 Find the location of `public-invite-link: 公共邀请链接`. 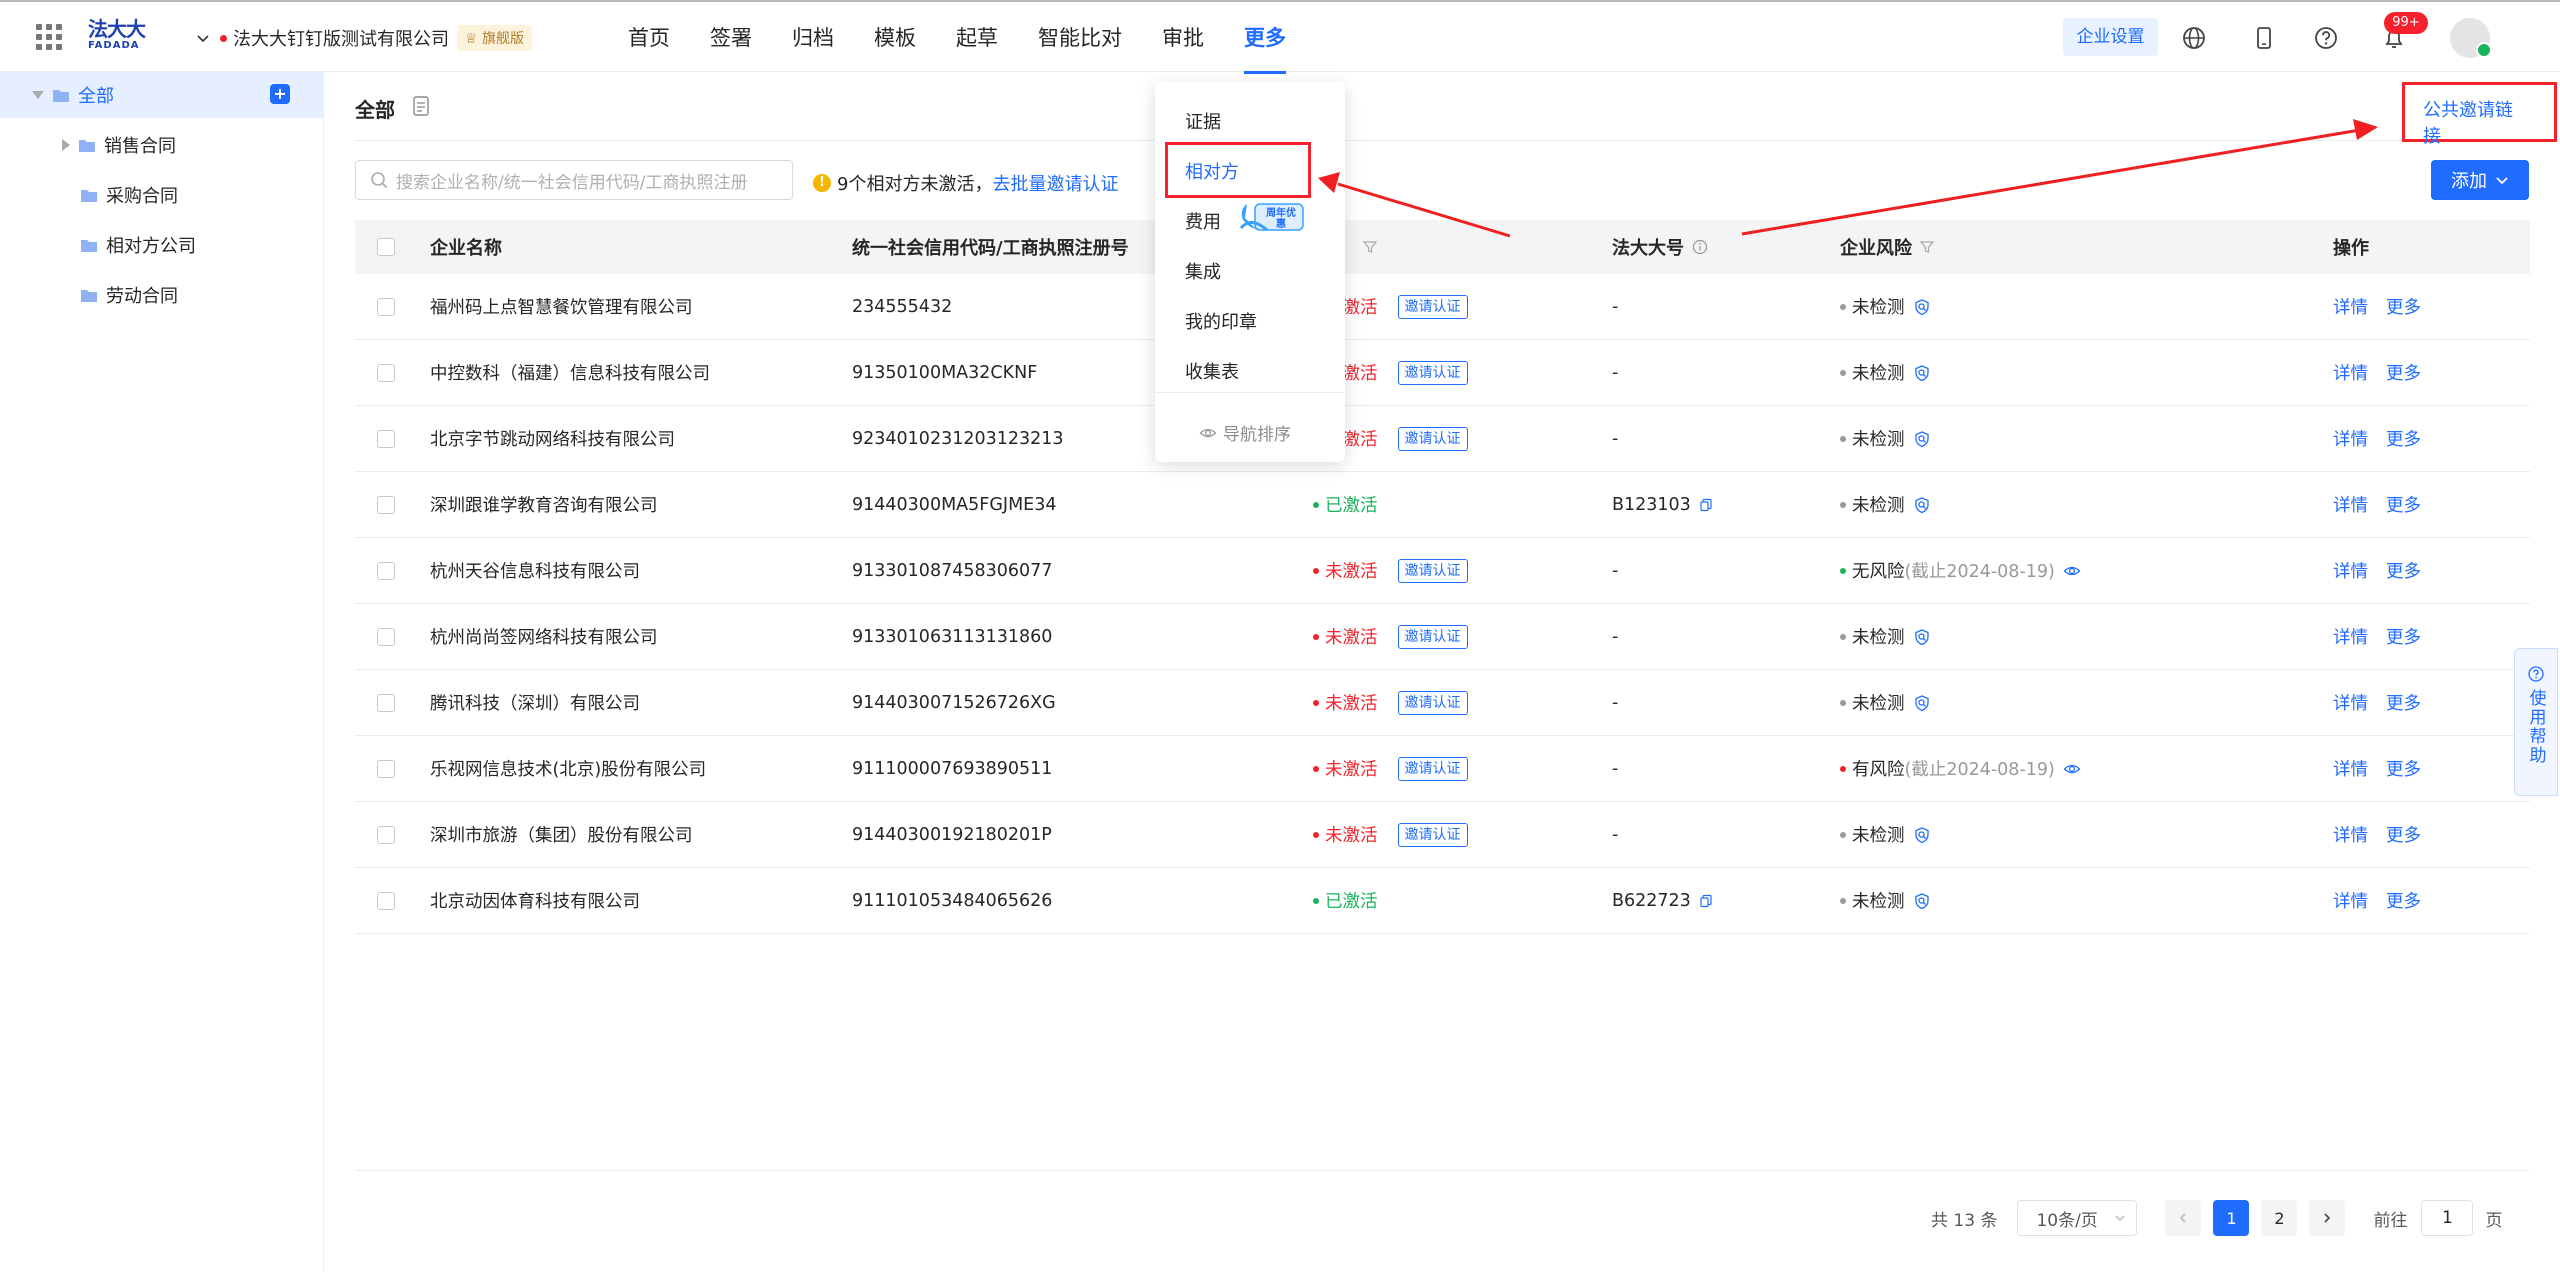

public-invite-link: 公共邀请链接 is located at coordinates (2476, 122).